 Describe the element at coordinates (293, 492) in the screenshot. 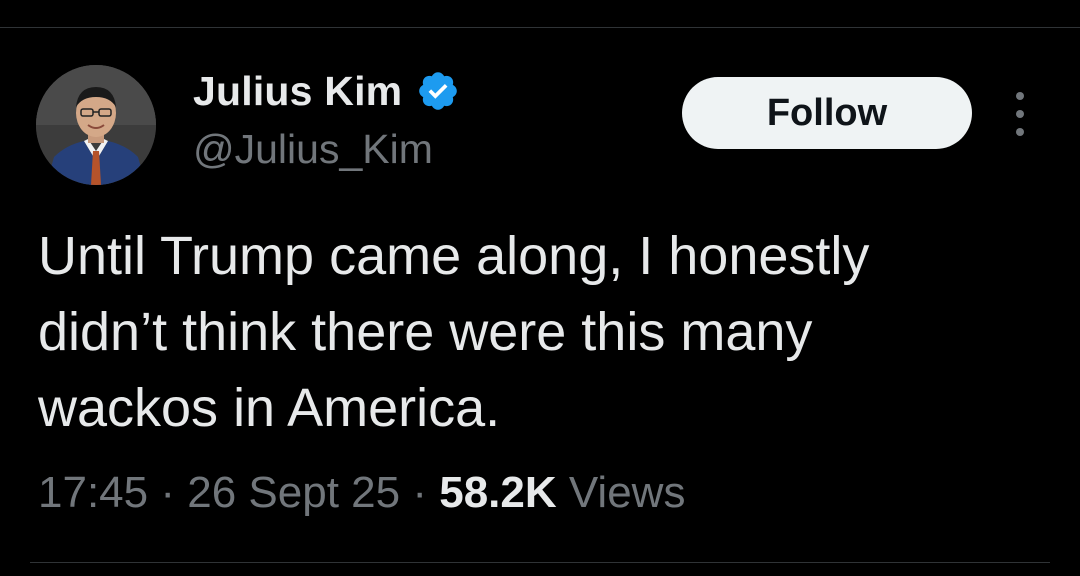

I see `tweet-date: 26 Sept 25` at that location.